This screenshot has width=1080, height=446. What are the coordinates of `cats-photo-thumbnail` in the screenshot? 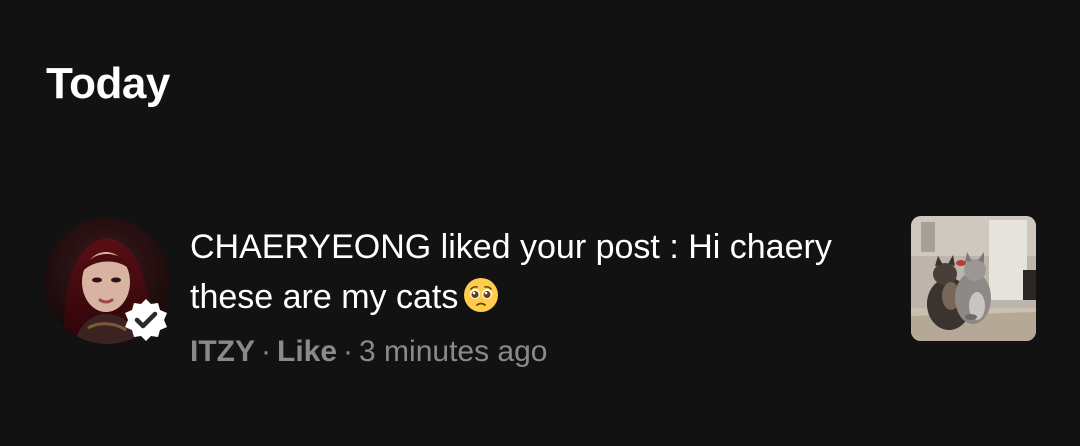 It's located at (973, 278).